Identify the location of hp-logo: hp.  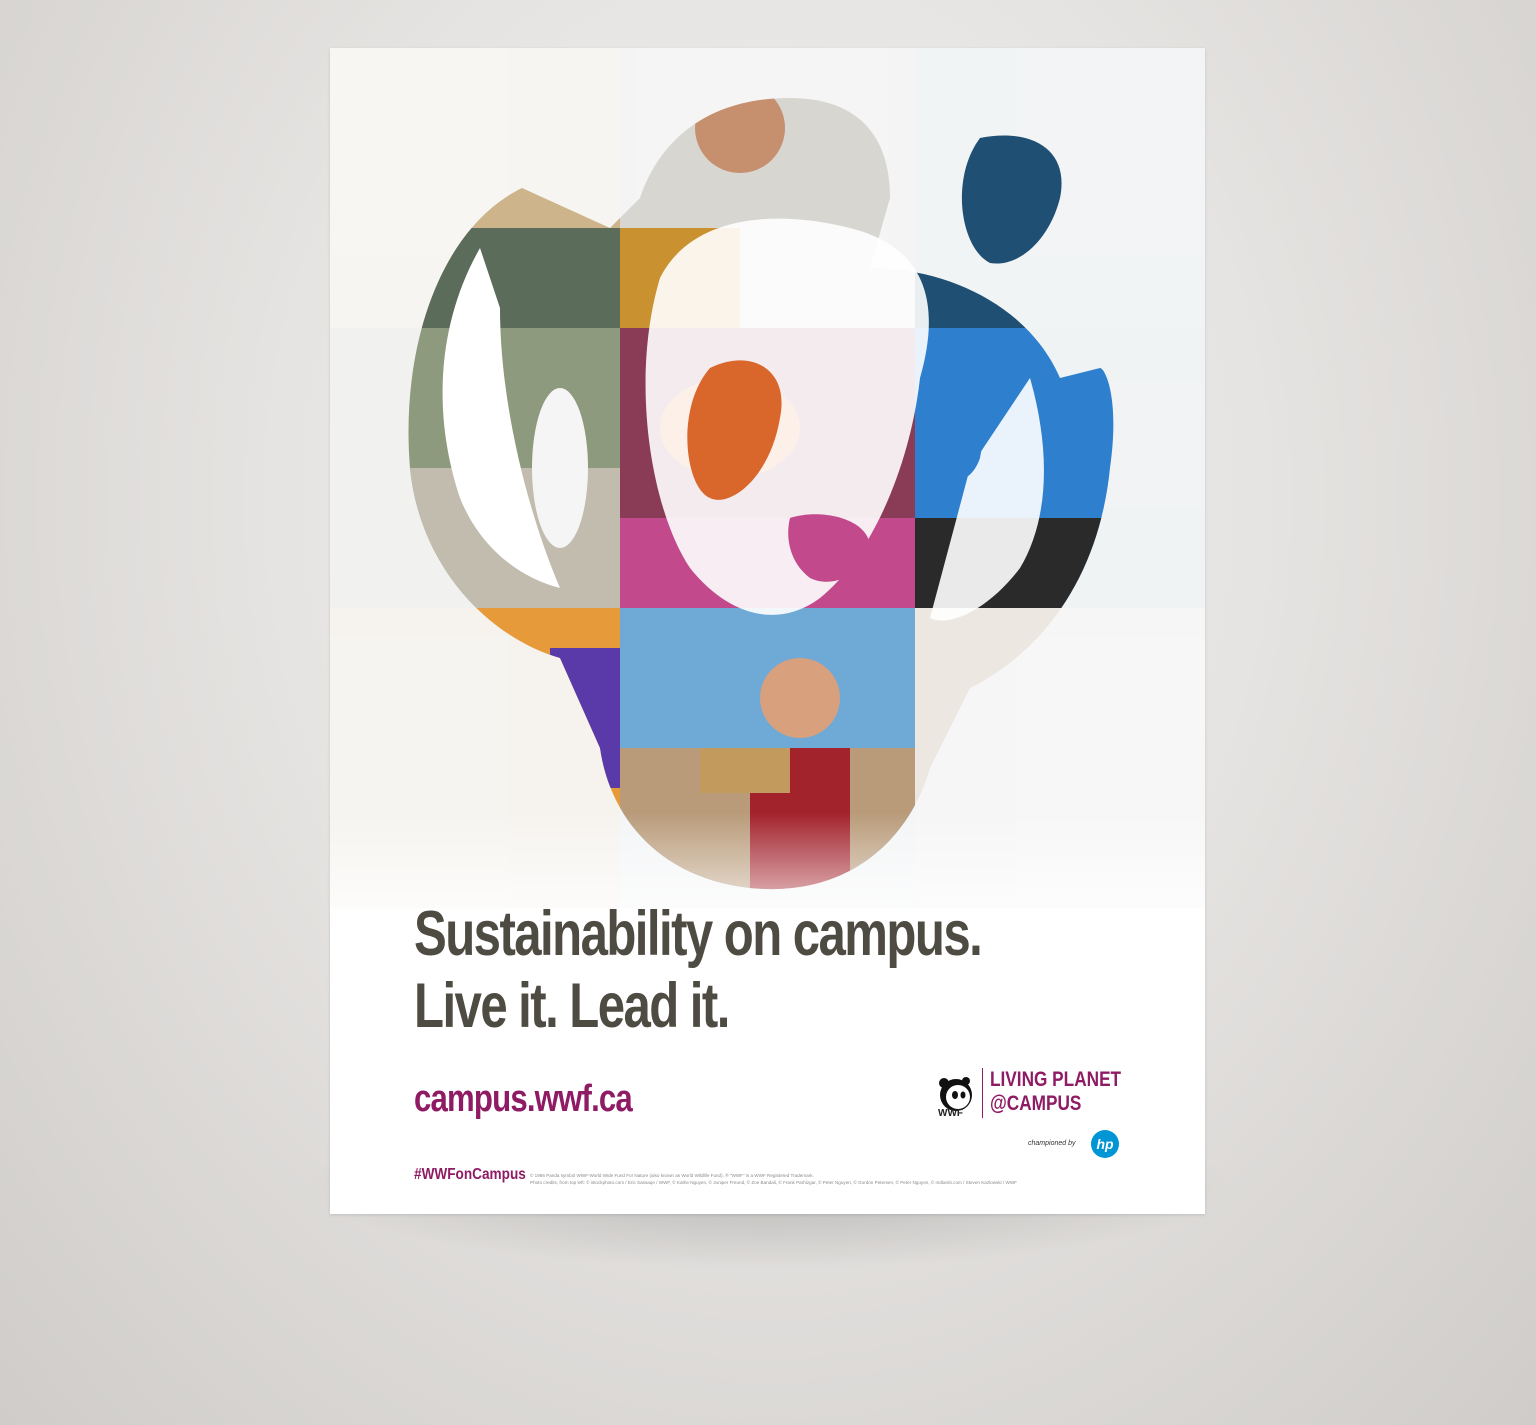
(1105, 1144).